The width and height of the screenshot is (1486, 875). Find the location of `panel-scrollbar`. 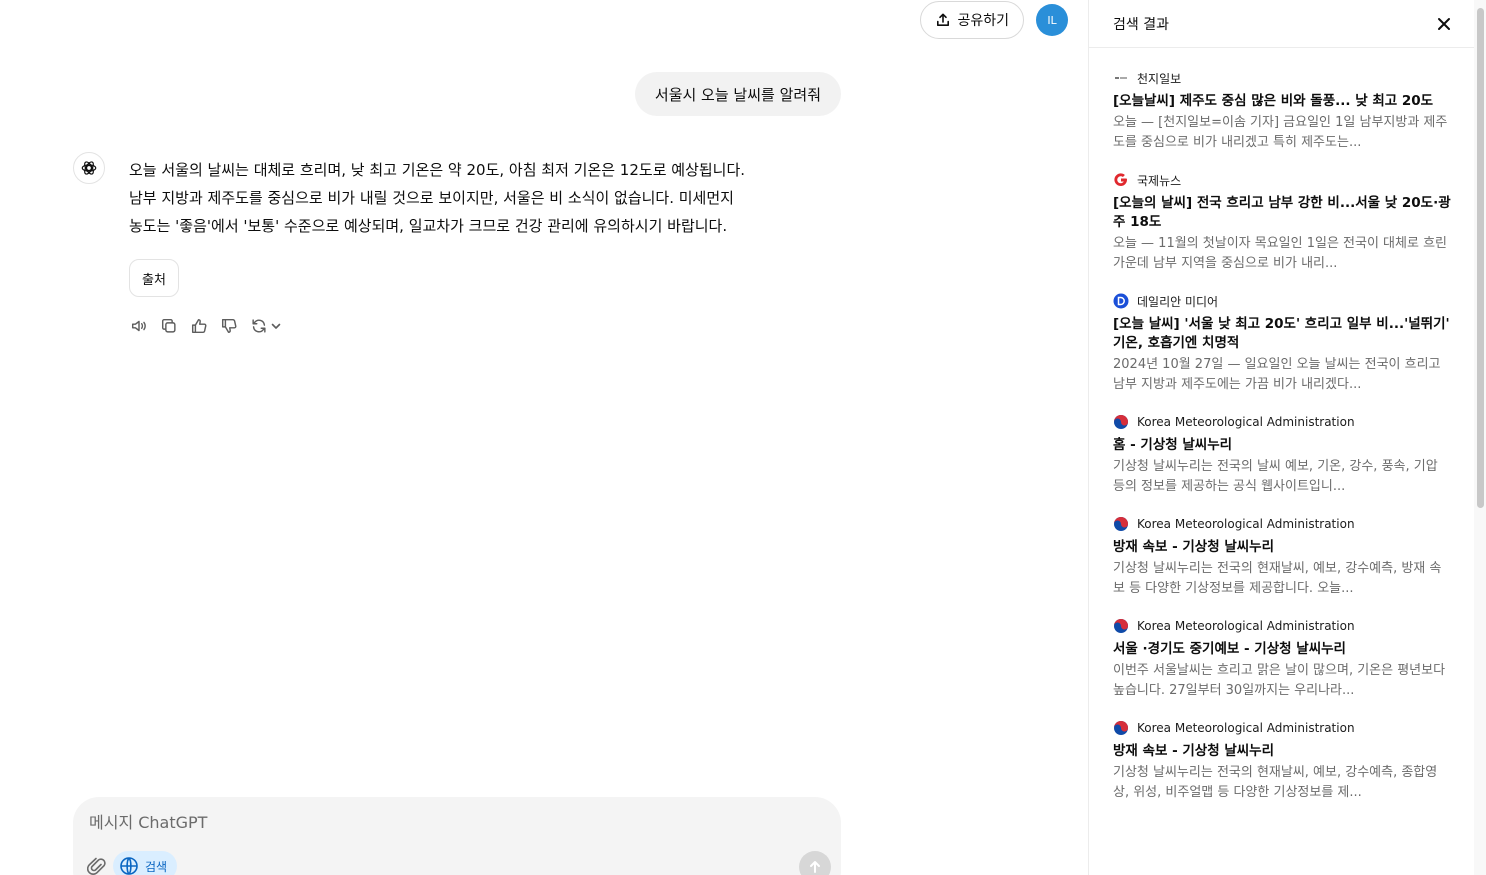

panel-scrollbar is located at coordinates (1480, 437).